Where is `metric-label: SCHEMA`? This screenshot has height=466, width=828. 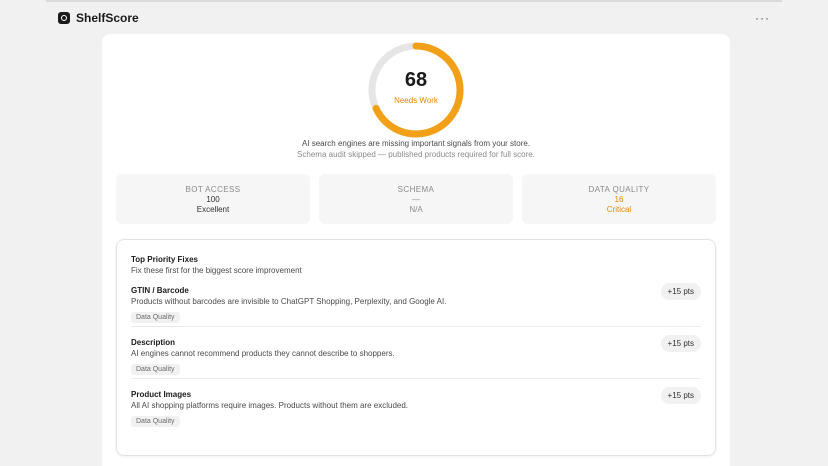 metric-label: SCHEMA is located at coordinates (416, 189).